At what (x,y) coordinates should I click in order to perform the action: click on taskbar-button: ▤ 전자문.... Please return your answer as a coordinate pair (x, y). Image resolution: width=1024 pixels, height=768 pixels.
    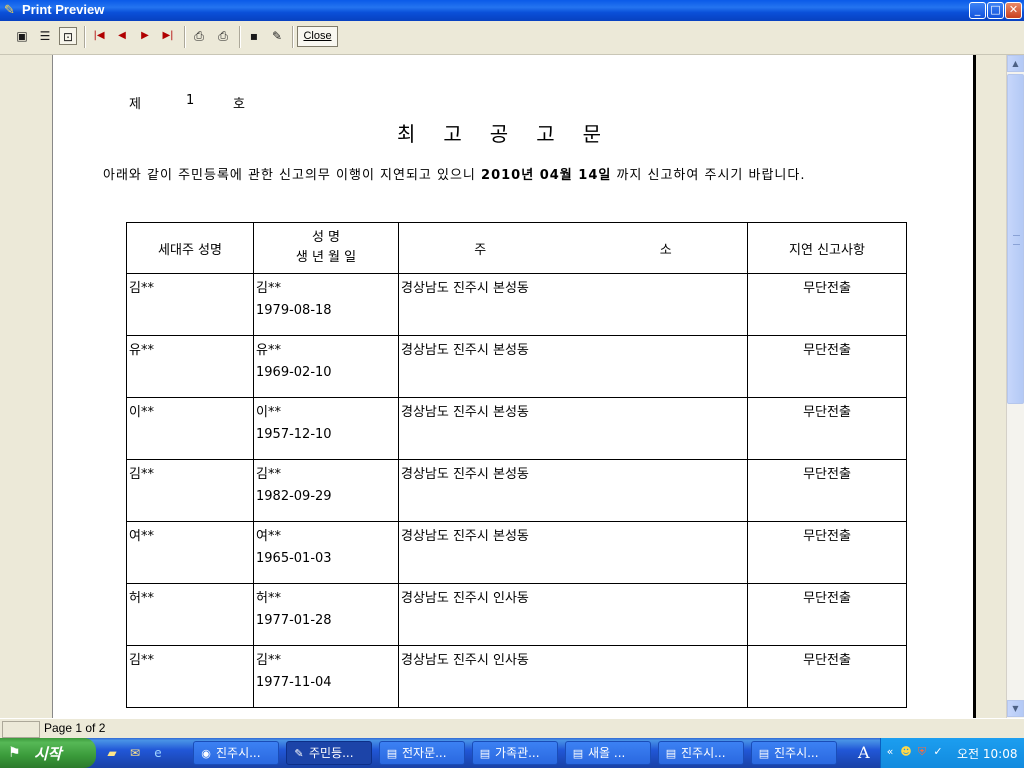
    Looking at the image, I should click on (422, 753).